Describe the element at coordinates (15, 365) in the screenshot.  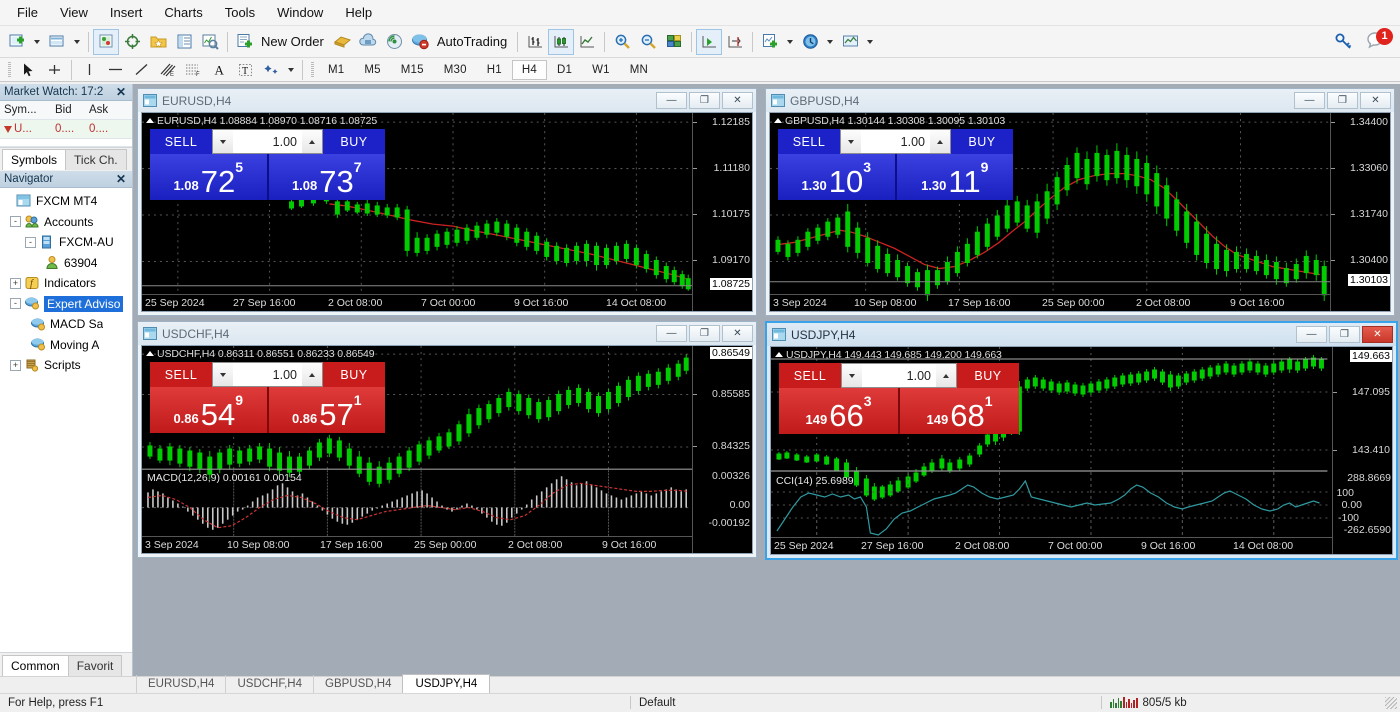
I see `expander-icon: +` at that location.